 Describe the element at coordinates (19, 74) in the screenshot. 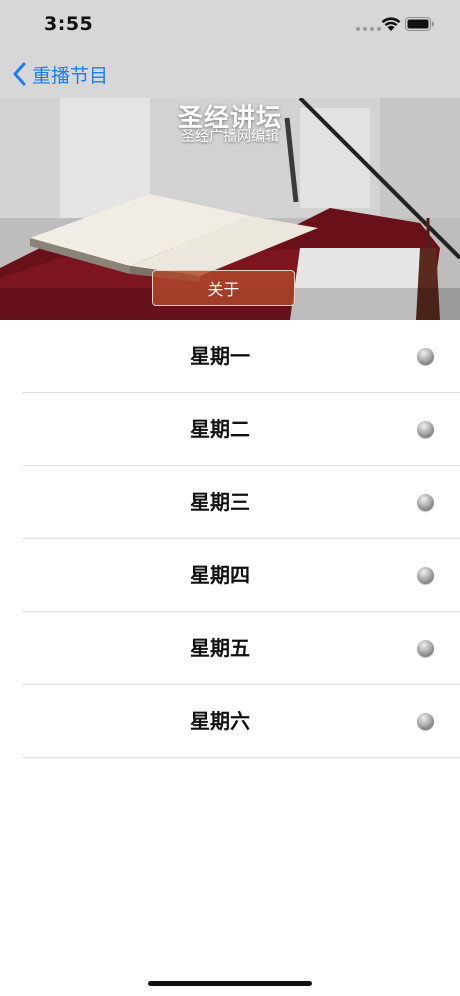

I see `chevron-left-icon` at that location.